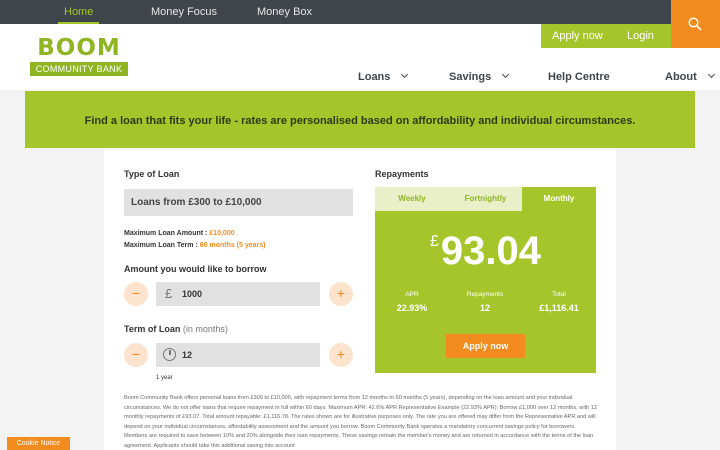 This screenshot has width=720, height=450. Describe the element at coordinates (412, 294) in the screenshot. I see `apr-label: APR` at that location.